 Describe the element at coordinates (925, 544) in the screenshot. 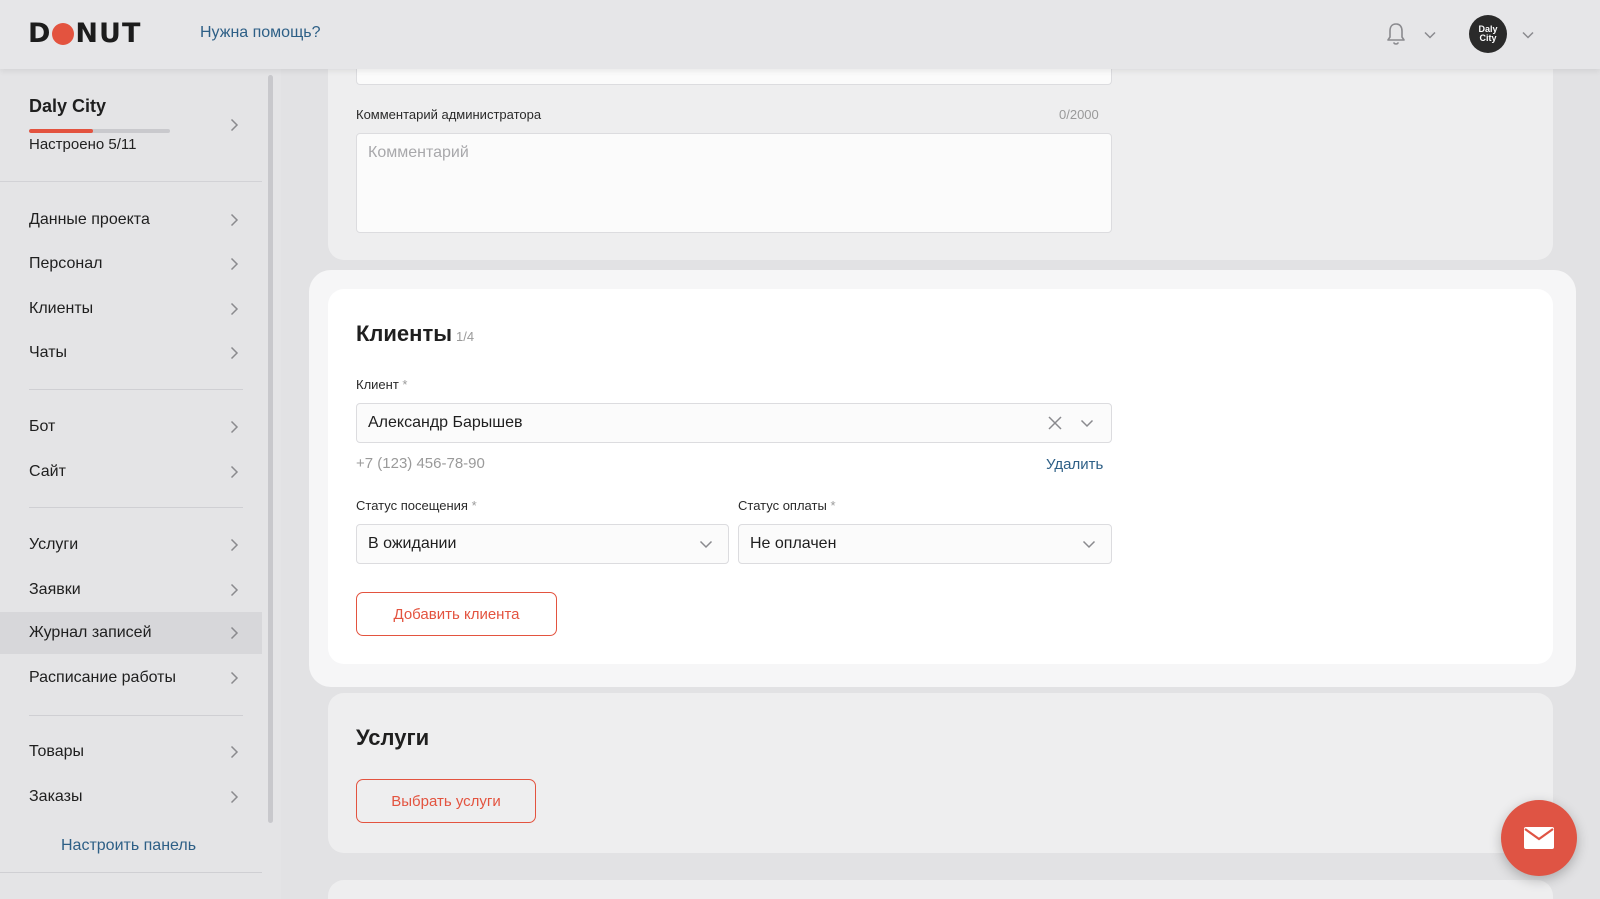

I see `payment-status-select: Не оплачен` at that location.